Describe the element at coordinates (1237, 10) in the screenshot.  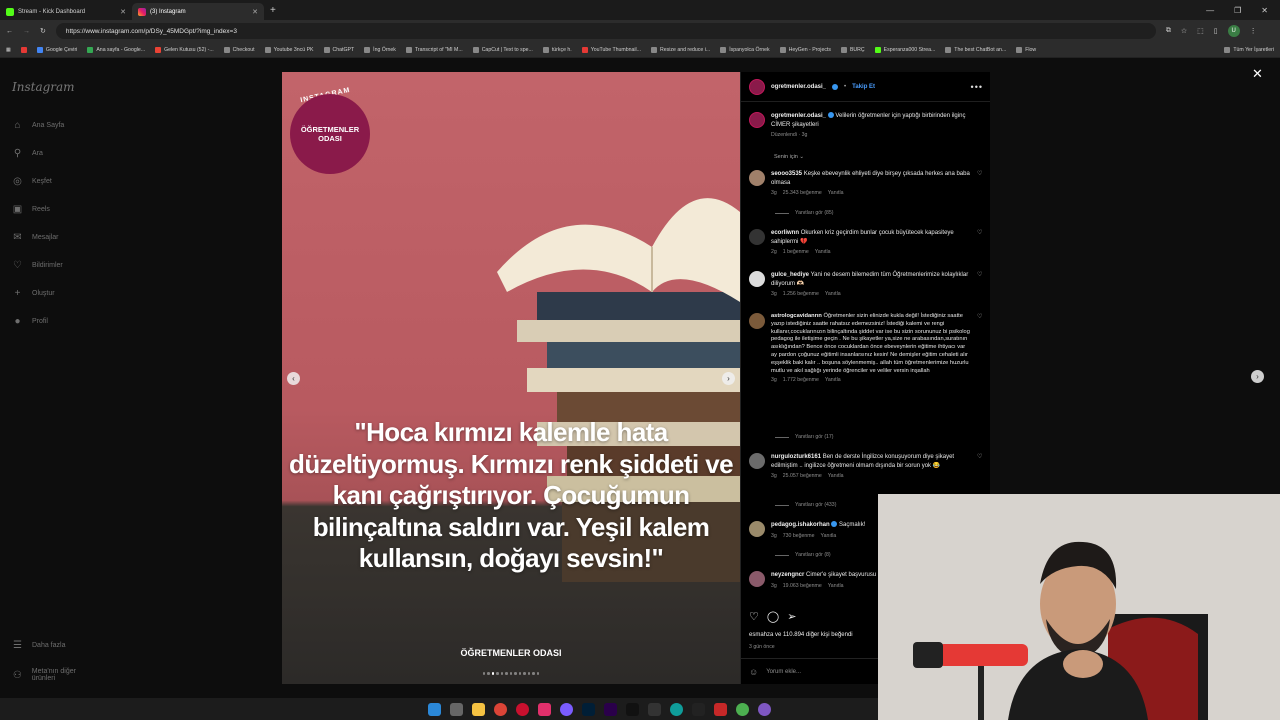
I see `restore-icon: ❐` at that location.